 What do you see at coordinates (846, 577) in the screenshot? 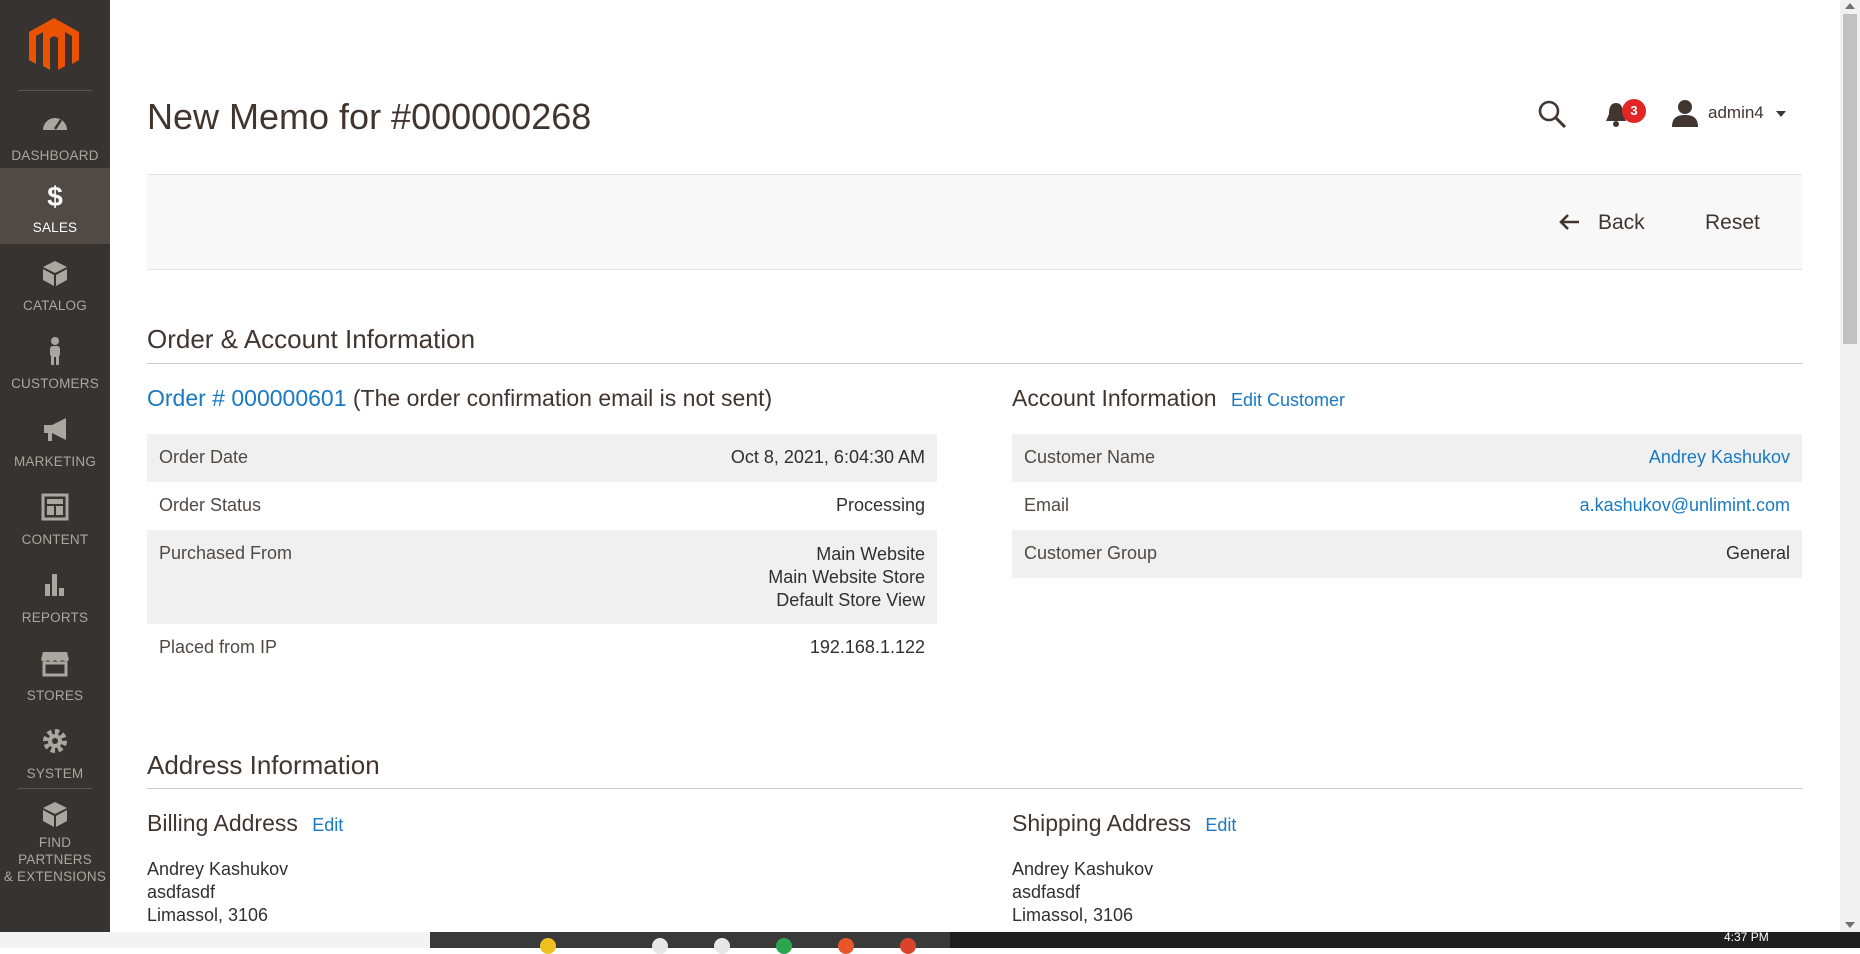
I see `purchased-from-store: Main Website Store` at bounding box center [846, 577].